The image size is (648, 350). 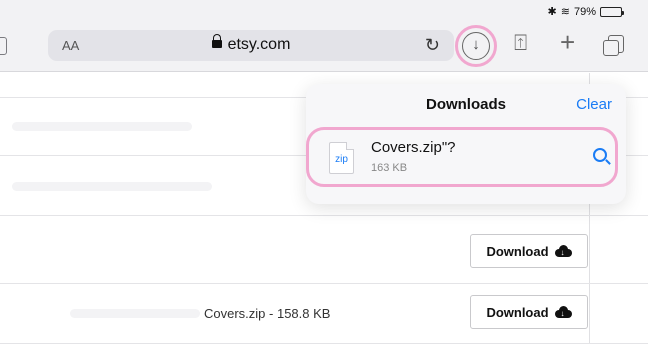 I want to click on sidebar-icon, so click(x=3, y=46).